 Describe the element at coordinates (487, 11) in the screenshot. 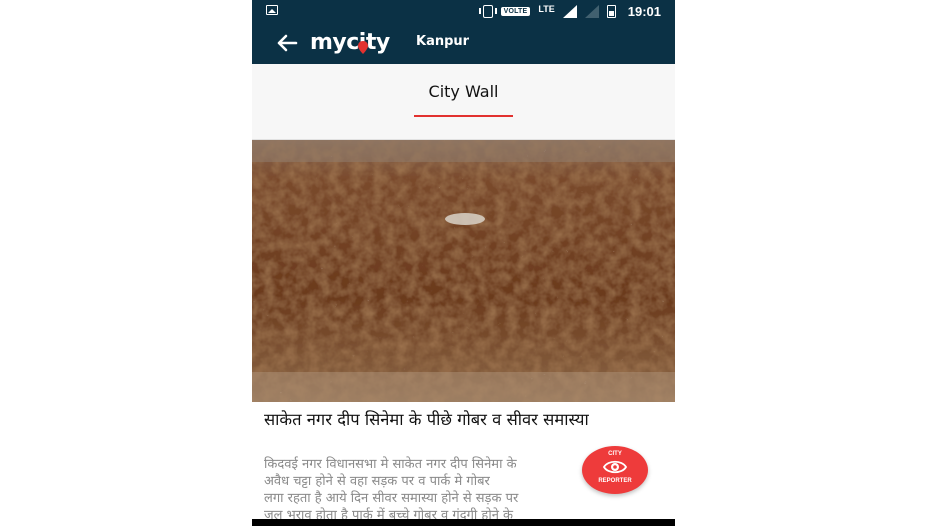

I see `vibrate-icon` at that location.